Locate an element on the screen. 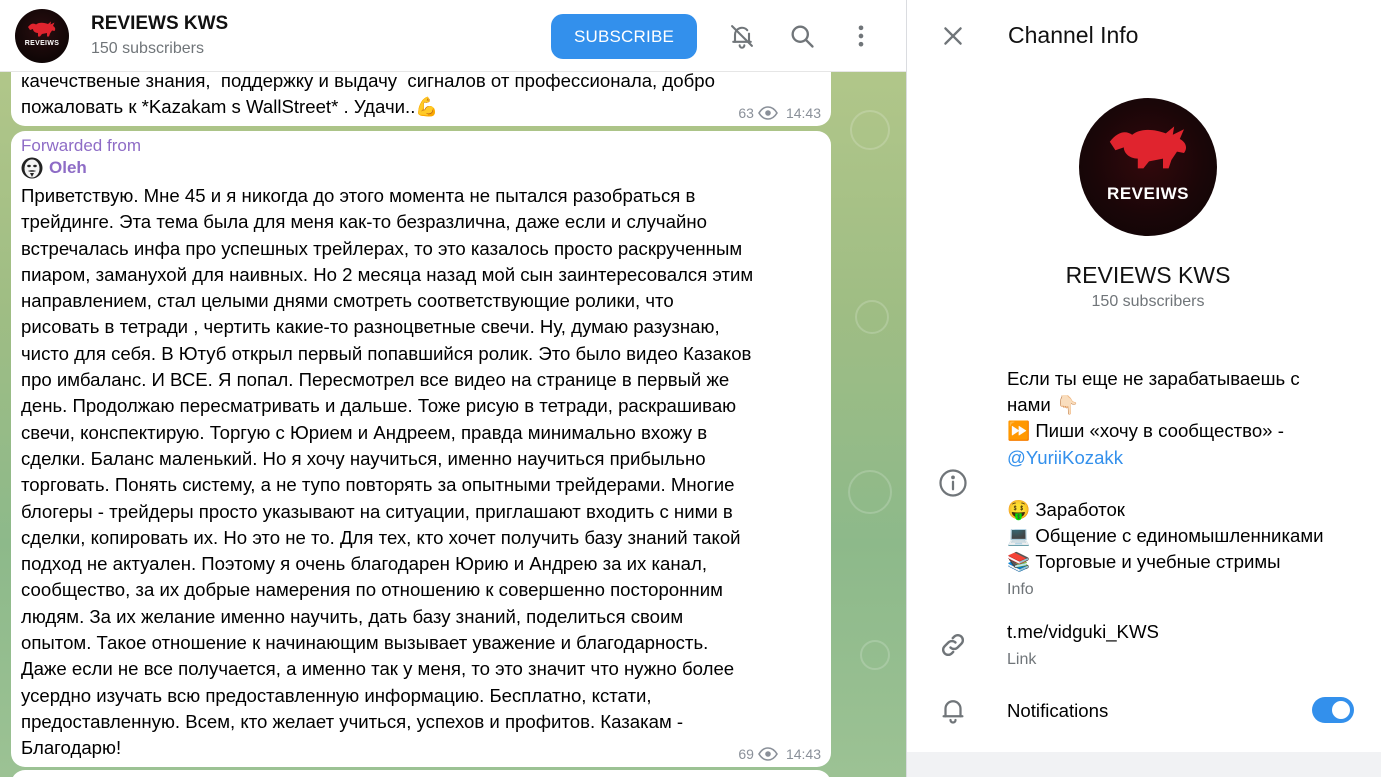 Image resolution: width=1381 pixels, height=777 pixels. channel-avatar: REVEIWS is located at coordinates (42, 36).